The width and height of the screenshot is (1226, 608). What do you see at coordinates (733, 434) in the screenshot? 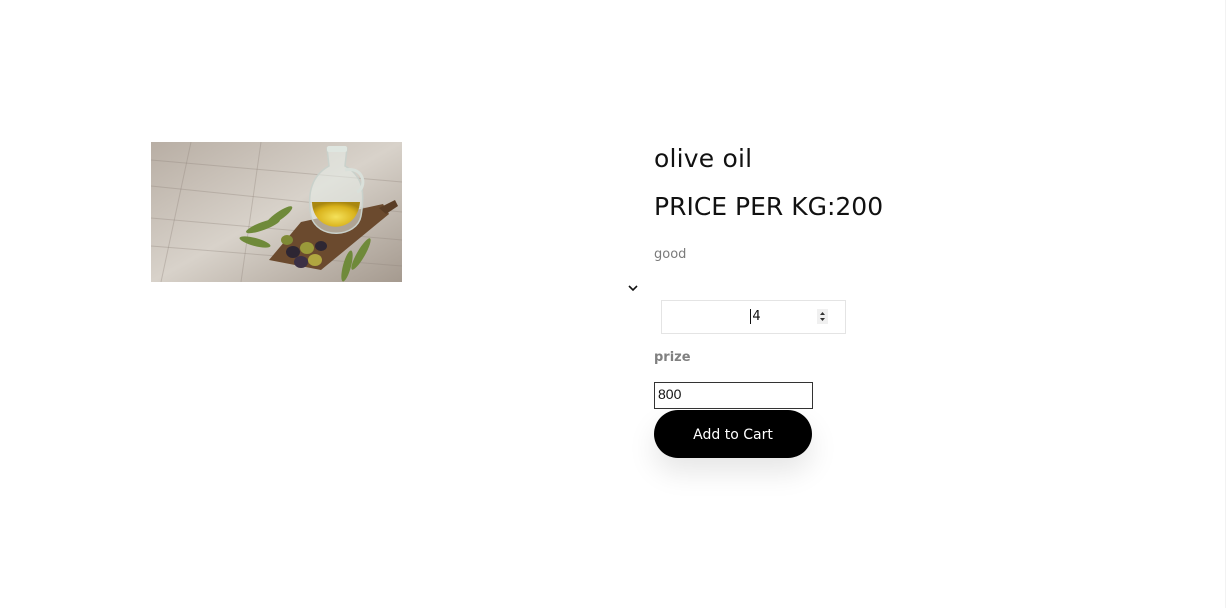
I see `add-to-cart-button: Add to Cart` at bounding box center [733, 434].